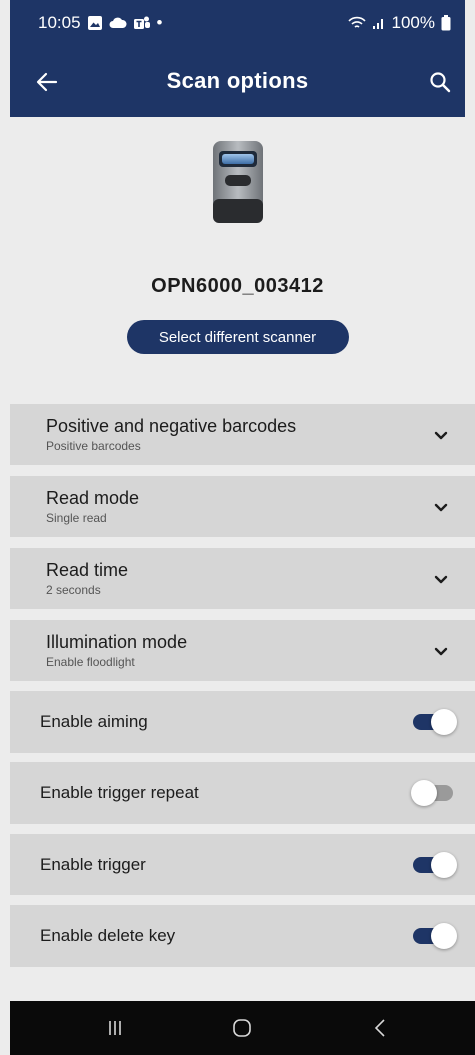 This screenshot has height=1055, width=475. Describe the element at coordinates (171, 426) in the screenshot. I see `setting-label: Positive and negative barcodes` at that location.